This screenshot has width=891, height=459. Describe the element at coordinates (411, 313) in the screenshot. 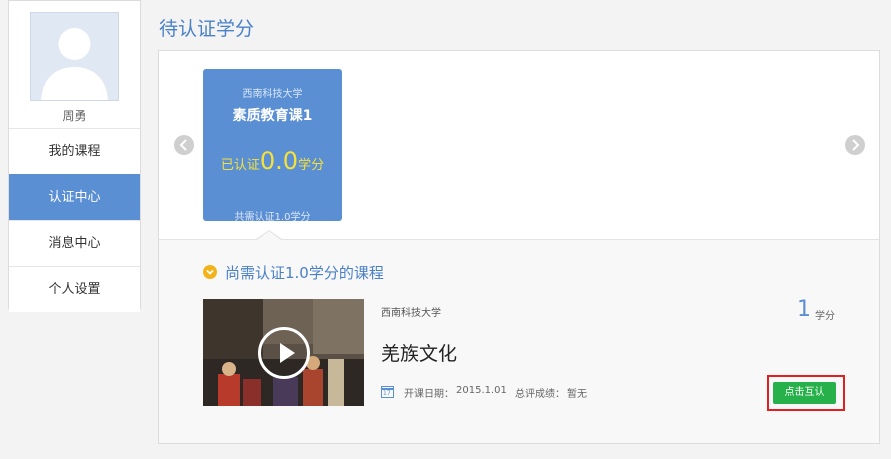

I see `course-school: 西南科技大学` at that location.